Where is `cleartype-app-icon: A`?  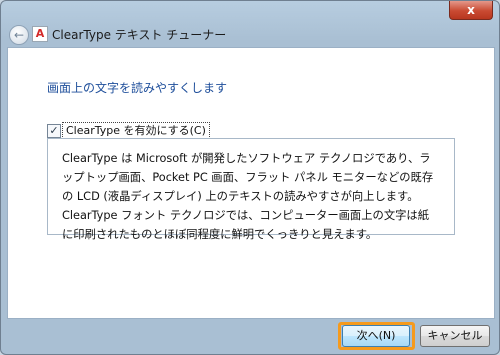
cleartype-app-icon: A is located at coordinates (40, 34).